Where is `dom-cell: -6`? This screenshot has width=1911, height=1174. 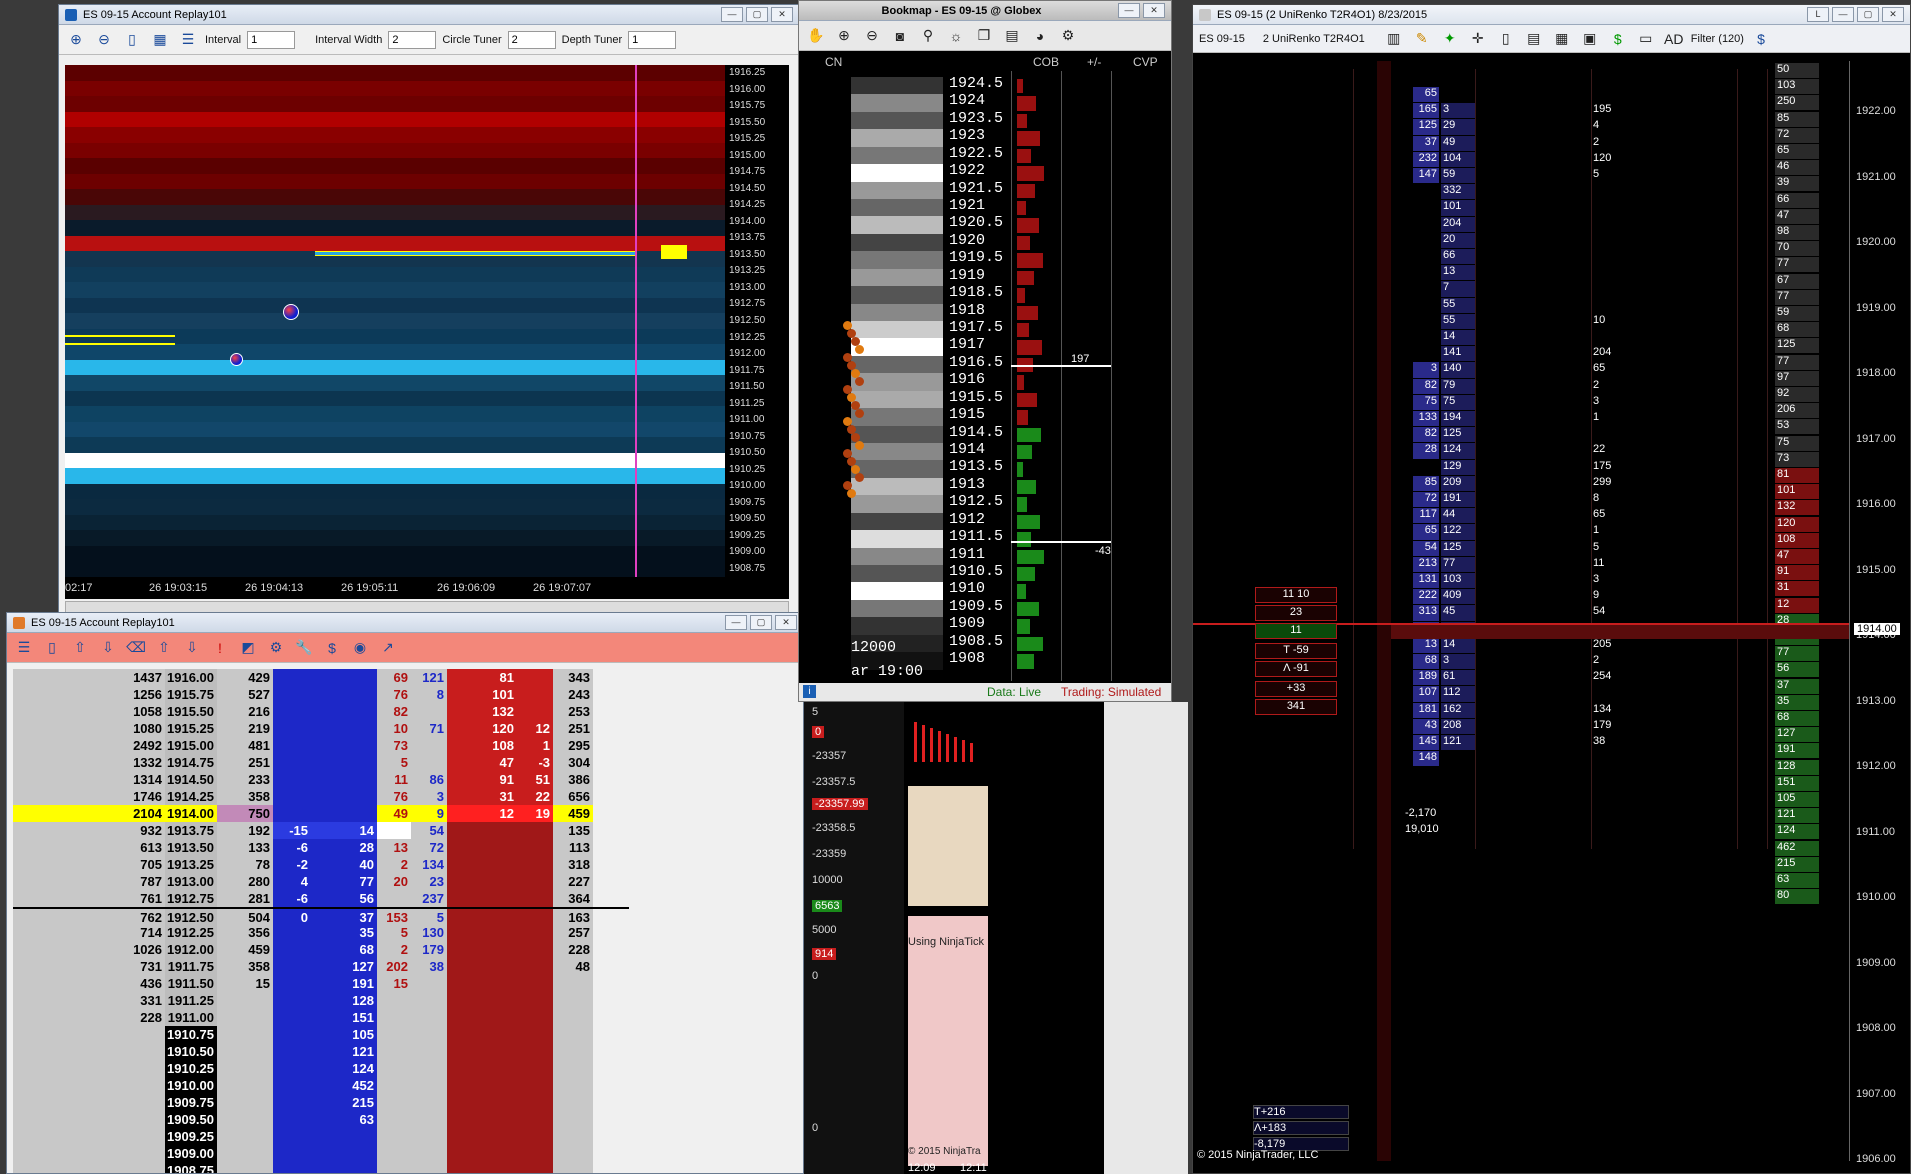 dom-cell: -6 is located at coordinates (292, 898).